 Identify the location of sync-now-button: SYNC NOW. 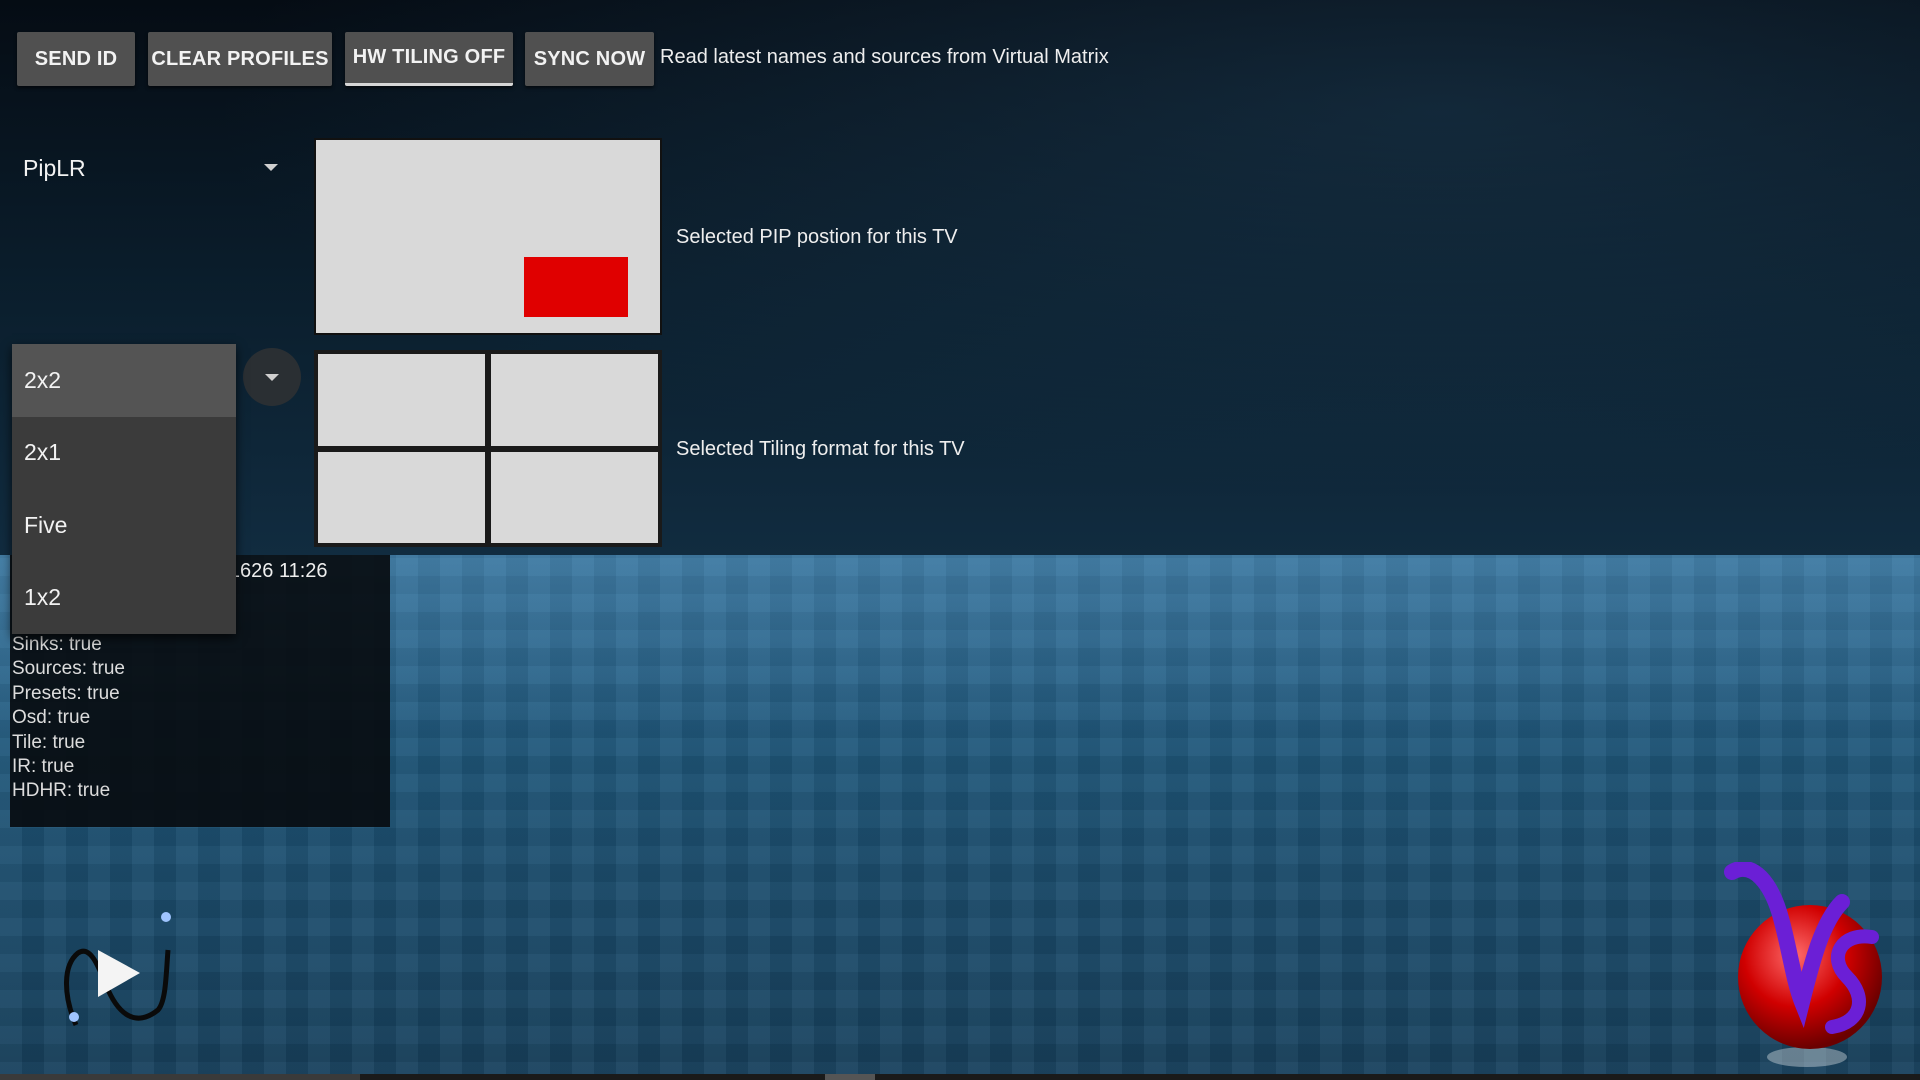
(589, 59).